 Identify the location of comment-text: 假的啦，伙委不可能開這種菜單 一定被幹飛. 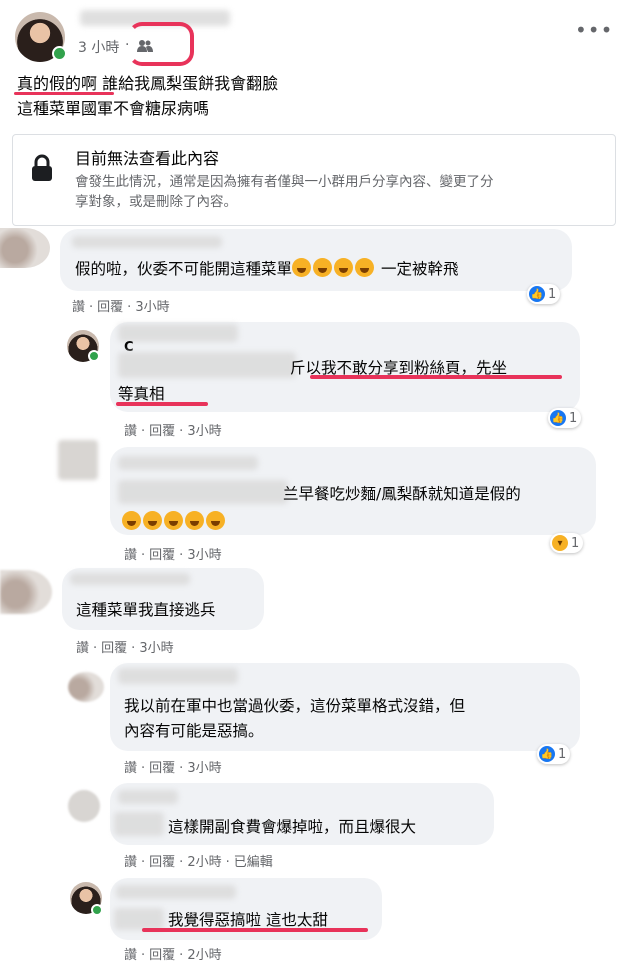
(267, 268).